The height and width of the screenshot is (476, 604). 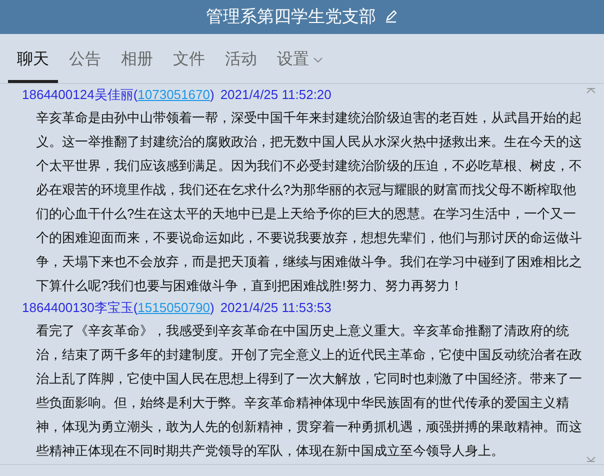 What do you see at coordinates (276, 95) in the screenshot?
I see `message-time: 2021/4/25 11:52:20` at bounding box center [276, 95].